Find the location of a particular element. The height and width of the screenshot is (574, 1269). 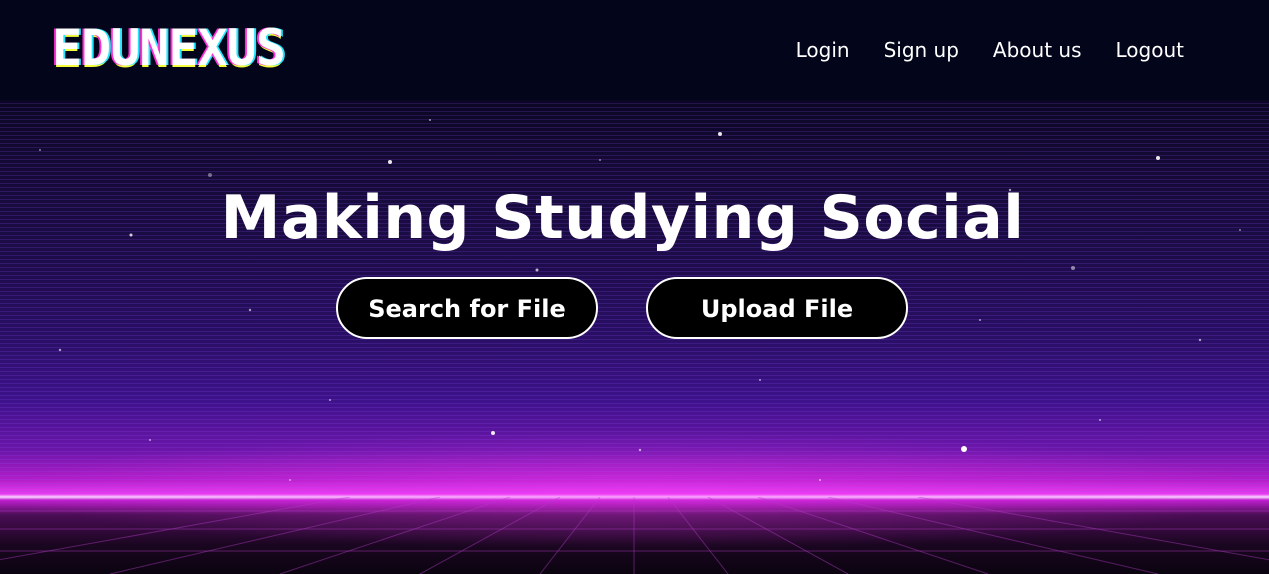

nav-login-link: Login is located at coordinates (823, 50).